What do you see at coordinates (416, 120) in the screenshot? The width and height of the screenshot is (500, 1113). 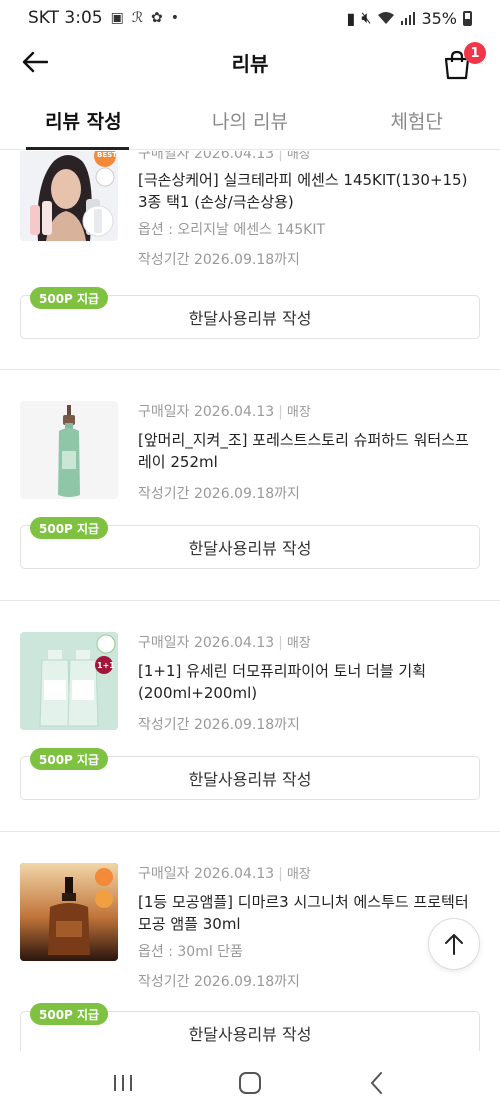 I see `tab-experience-group: 체험단` at bounding box center [416, 120].